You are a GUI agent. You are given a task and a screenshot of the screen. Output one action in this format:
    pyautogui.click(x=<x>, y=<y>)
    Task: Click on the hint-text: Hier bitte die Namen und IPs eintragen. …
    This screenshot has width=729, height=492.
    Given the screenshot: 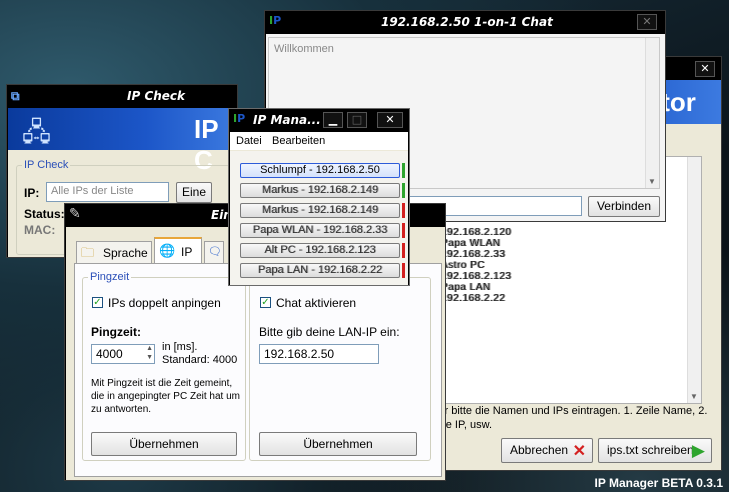 What is the action you would take?
    pyautogui.click(x=568, y=418)
    